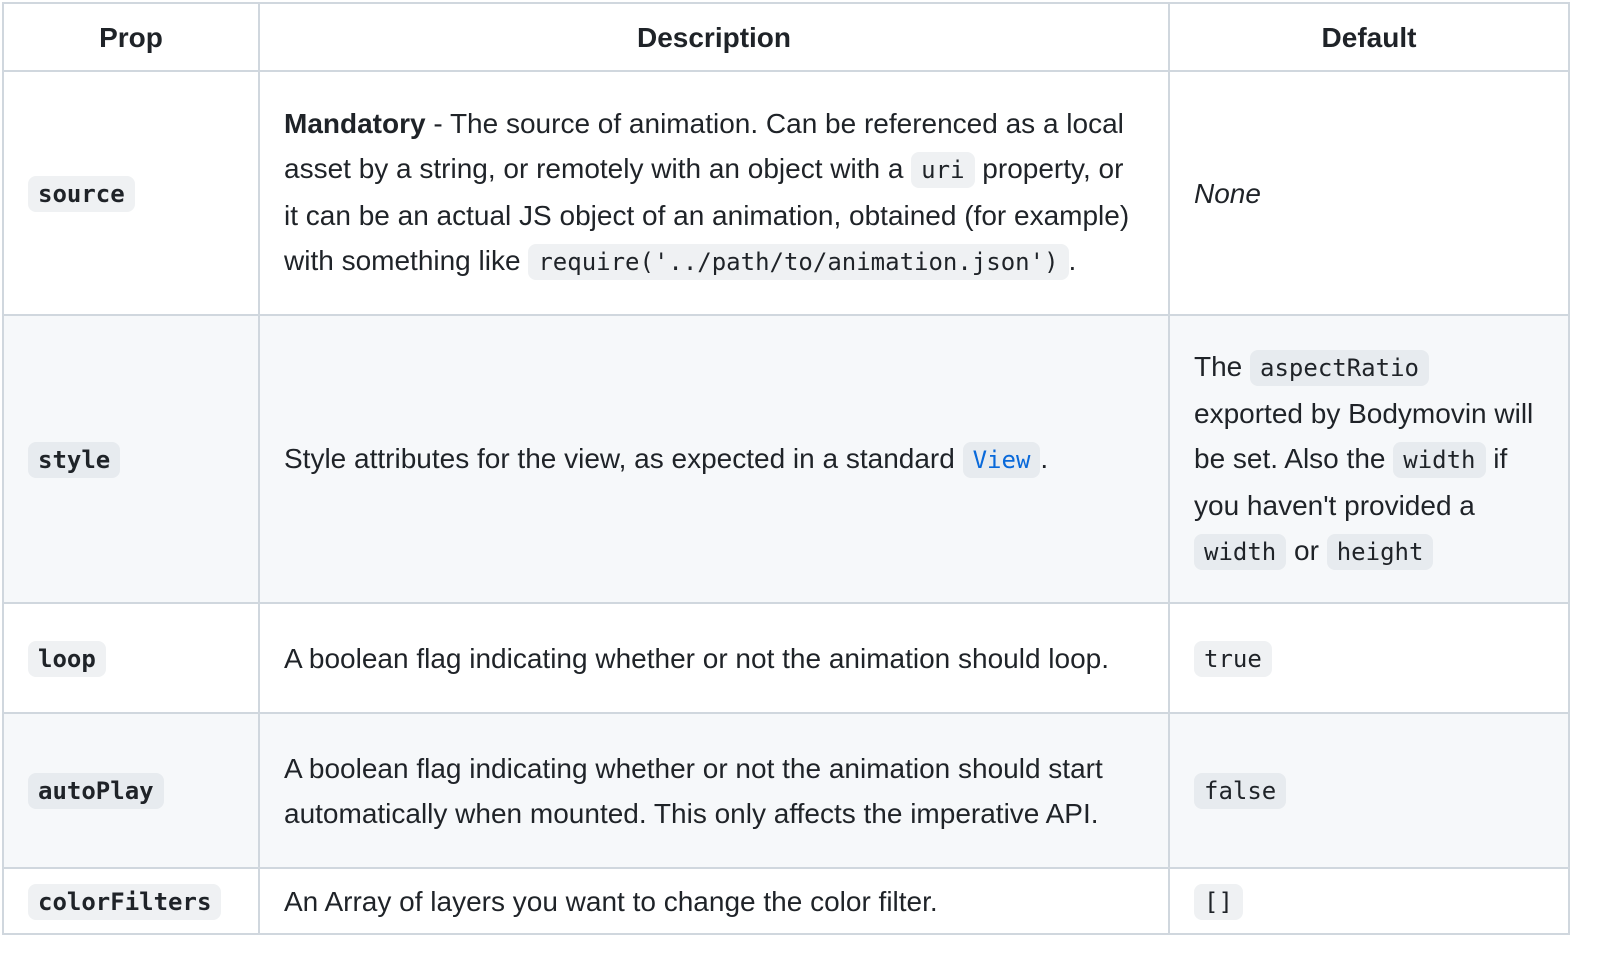  I want to click on header-default: Default, so click(1369, 37).